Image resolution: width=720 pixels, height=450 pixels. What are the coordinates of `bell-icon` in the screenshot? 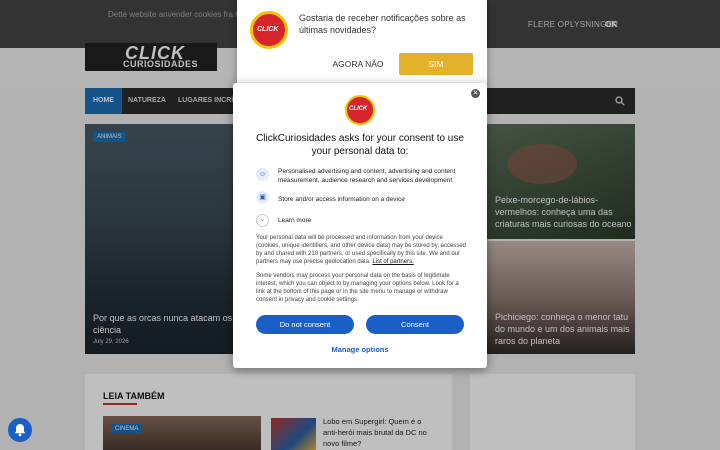 It's located at (20, 430).